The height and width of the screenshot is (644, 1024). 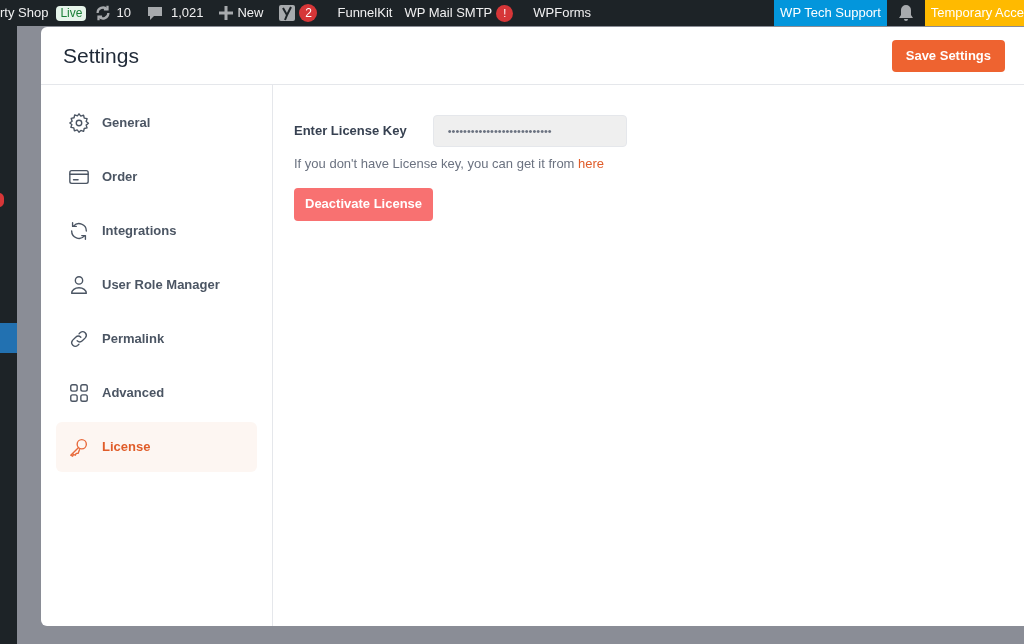 What do you see at coordinates (156, 393) in the screenshot?
I see `settings-nav-item: Advanced` at bounding box center [156, 393].